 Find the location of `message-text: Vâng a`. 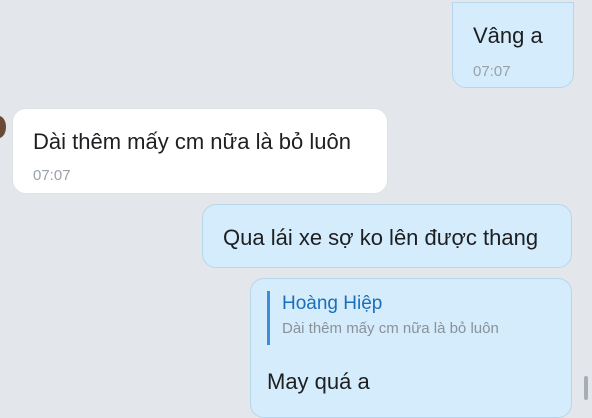

message-text: Vâng a is located at coordinates (508, 35).